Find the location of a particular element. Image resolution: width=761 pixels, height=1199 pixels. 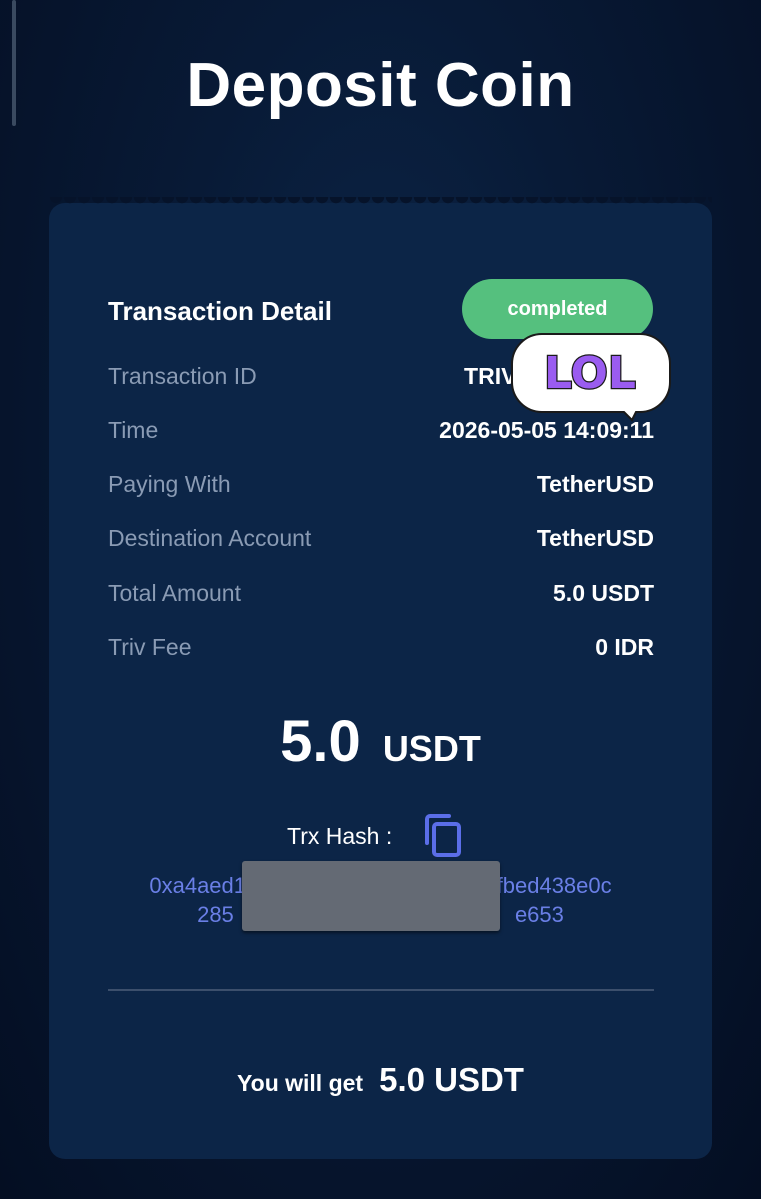

transaction-detail-heading: Transaction Detail is located at coordinates (220, 311).